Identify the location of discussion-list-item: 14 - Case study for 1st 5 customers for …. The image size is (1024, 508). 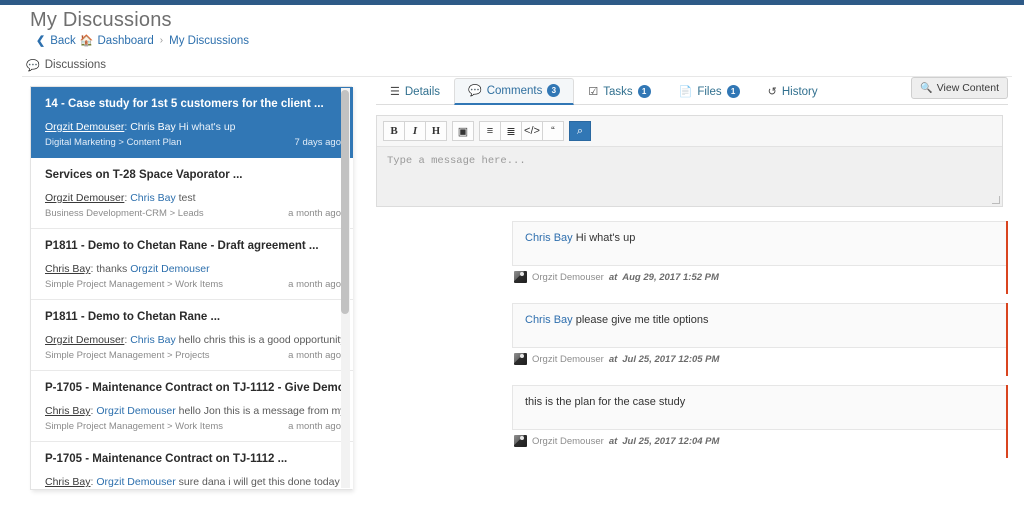
(192, 122).